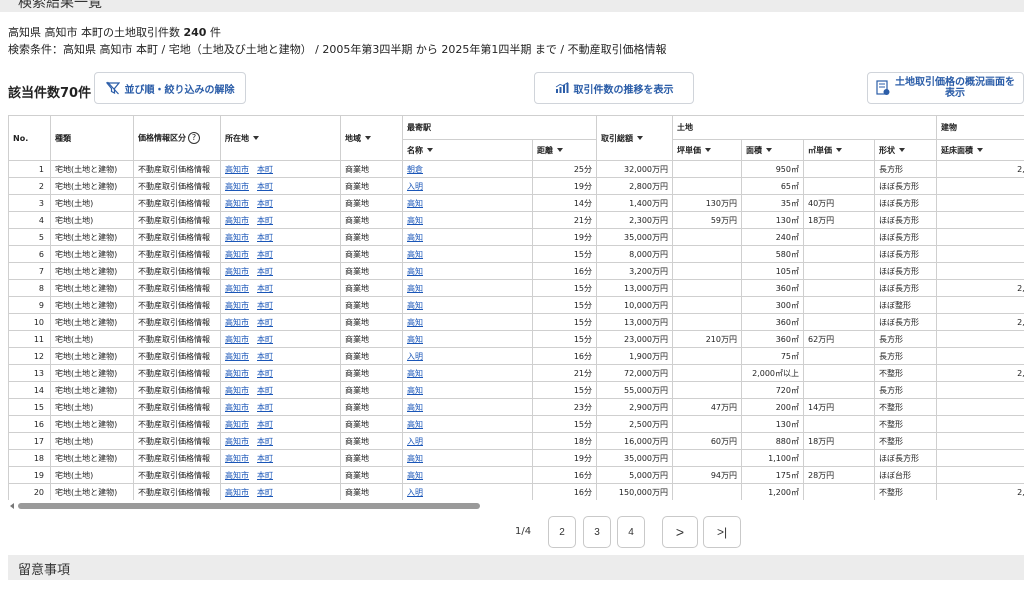  Describe the element at coordinates (839, 150) in the screenshot. I see `col-unit-price: ㎡単価` at that location.